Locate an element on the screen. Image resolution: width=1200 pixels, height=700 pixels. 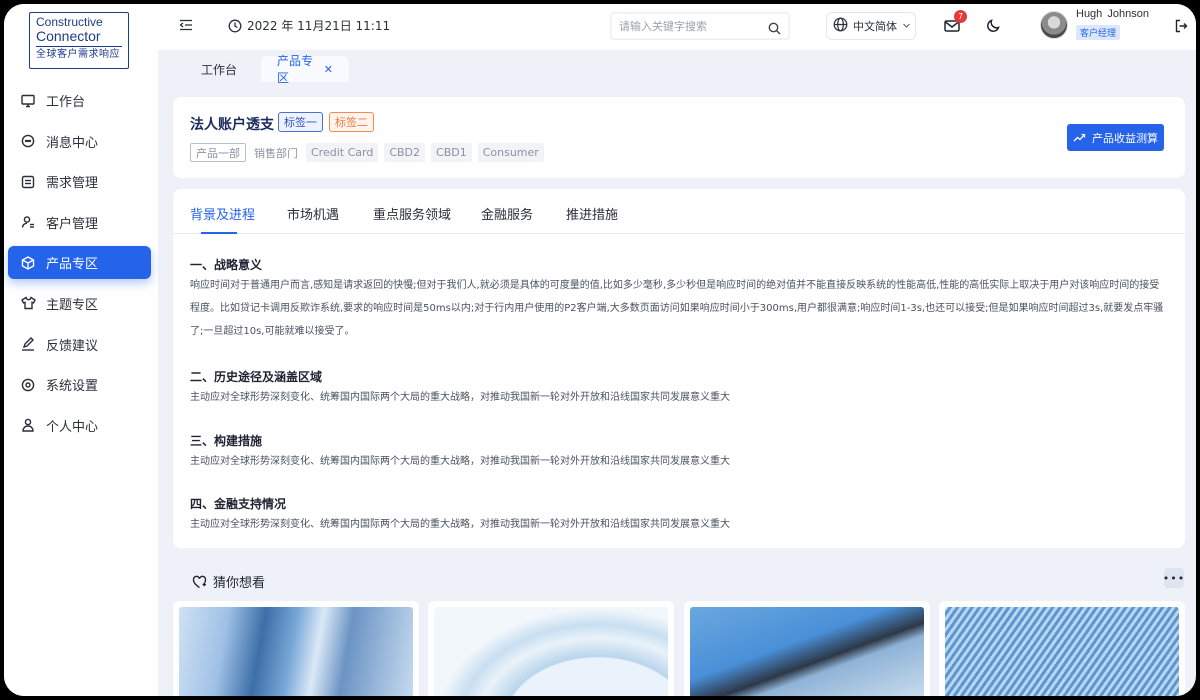
sidebar-item-label: 工作台 is located at coordinates (66, 102).